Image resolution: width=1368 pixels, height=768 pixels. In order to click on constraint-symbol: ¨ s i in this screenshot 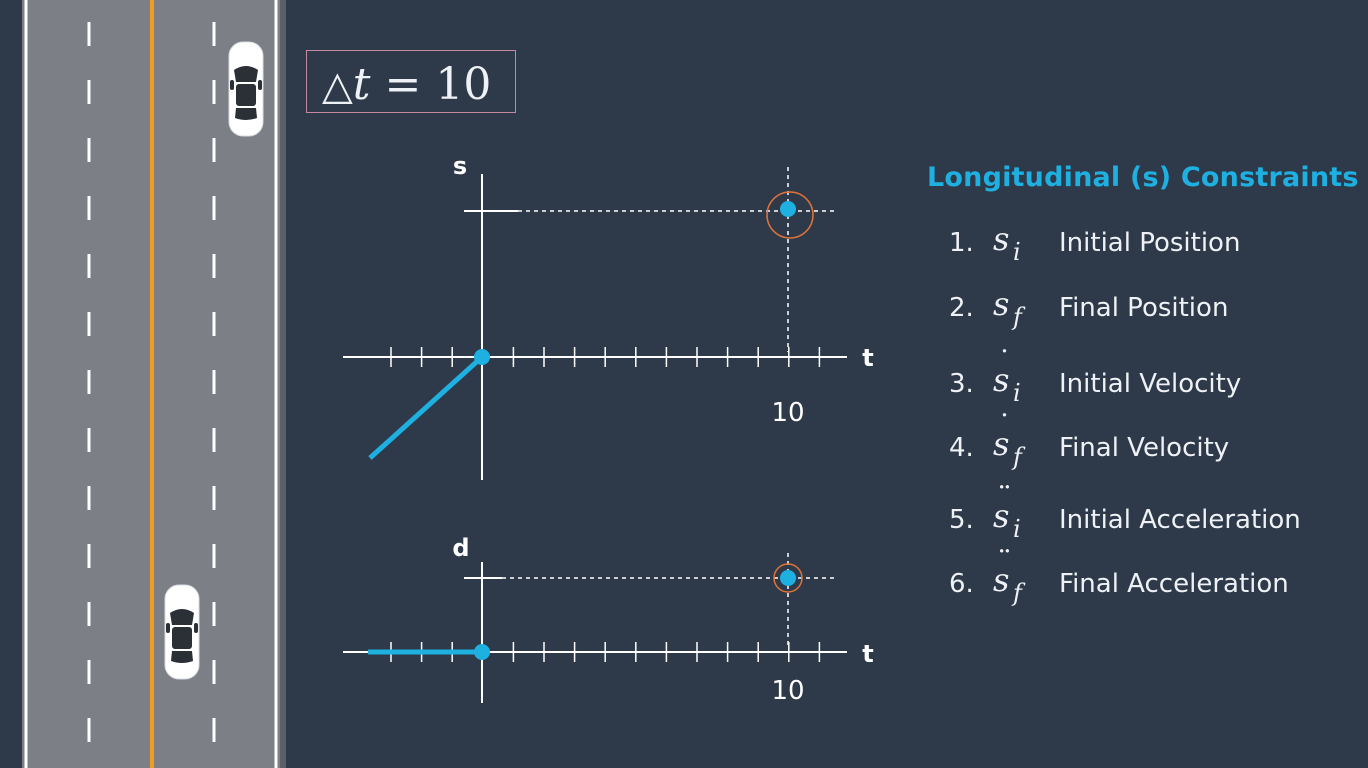, I will do `click(1007, 512)`.